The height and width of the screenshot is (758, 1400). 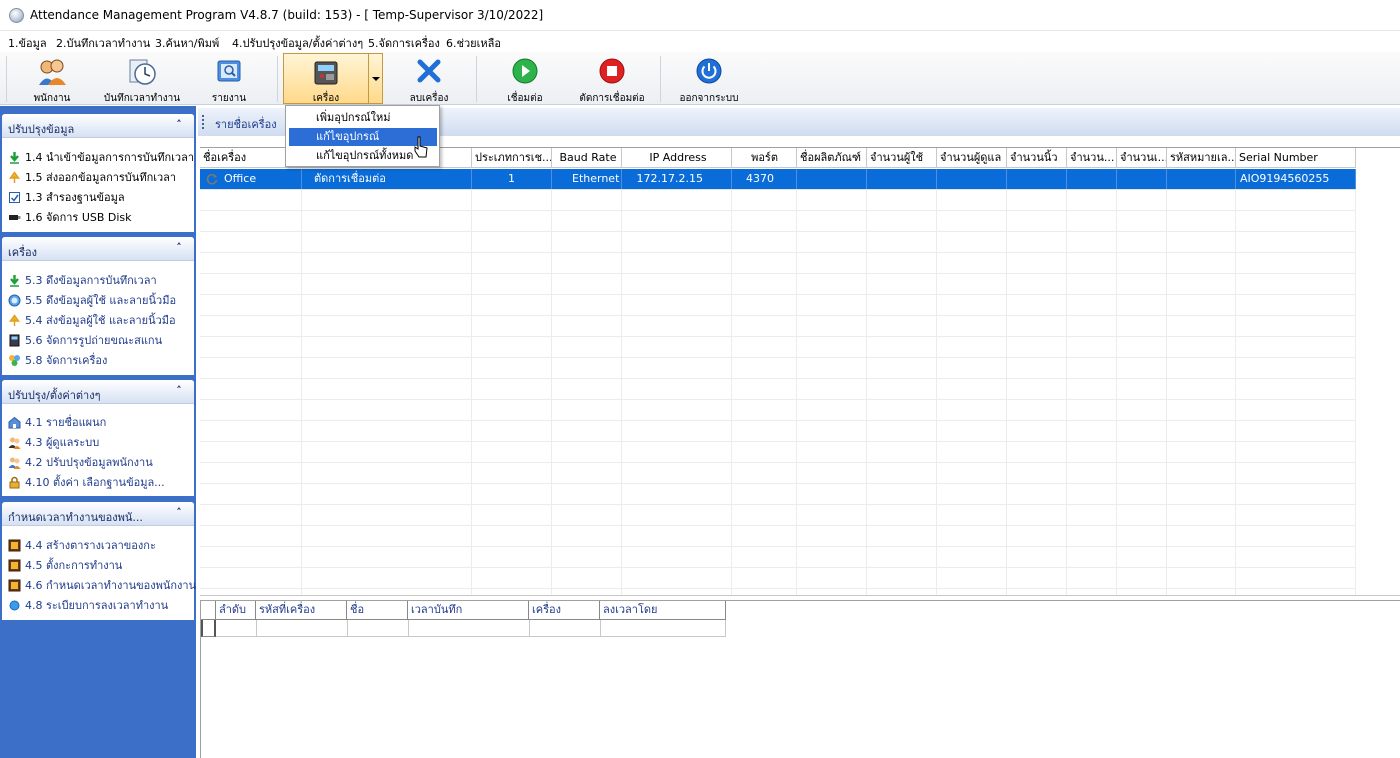 What do you see at coordinates (377, 610) in the screenshot?
I see `column-header: ชื่อ` at bounding box center [377, 610].